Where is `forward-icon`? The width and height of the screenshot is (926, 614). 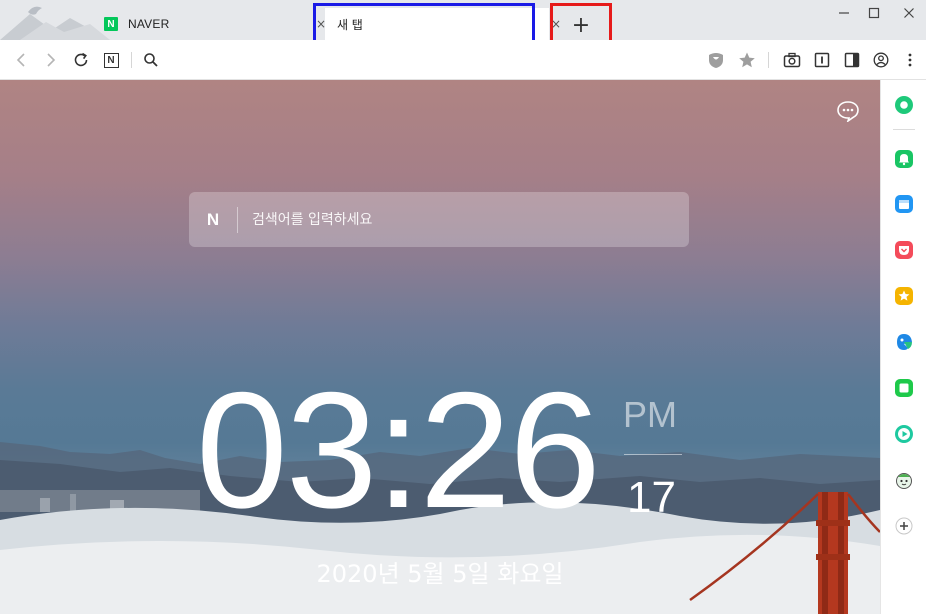
forward-icon is located at coordinates (51, 60).